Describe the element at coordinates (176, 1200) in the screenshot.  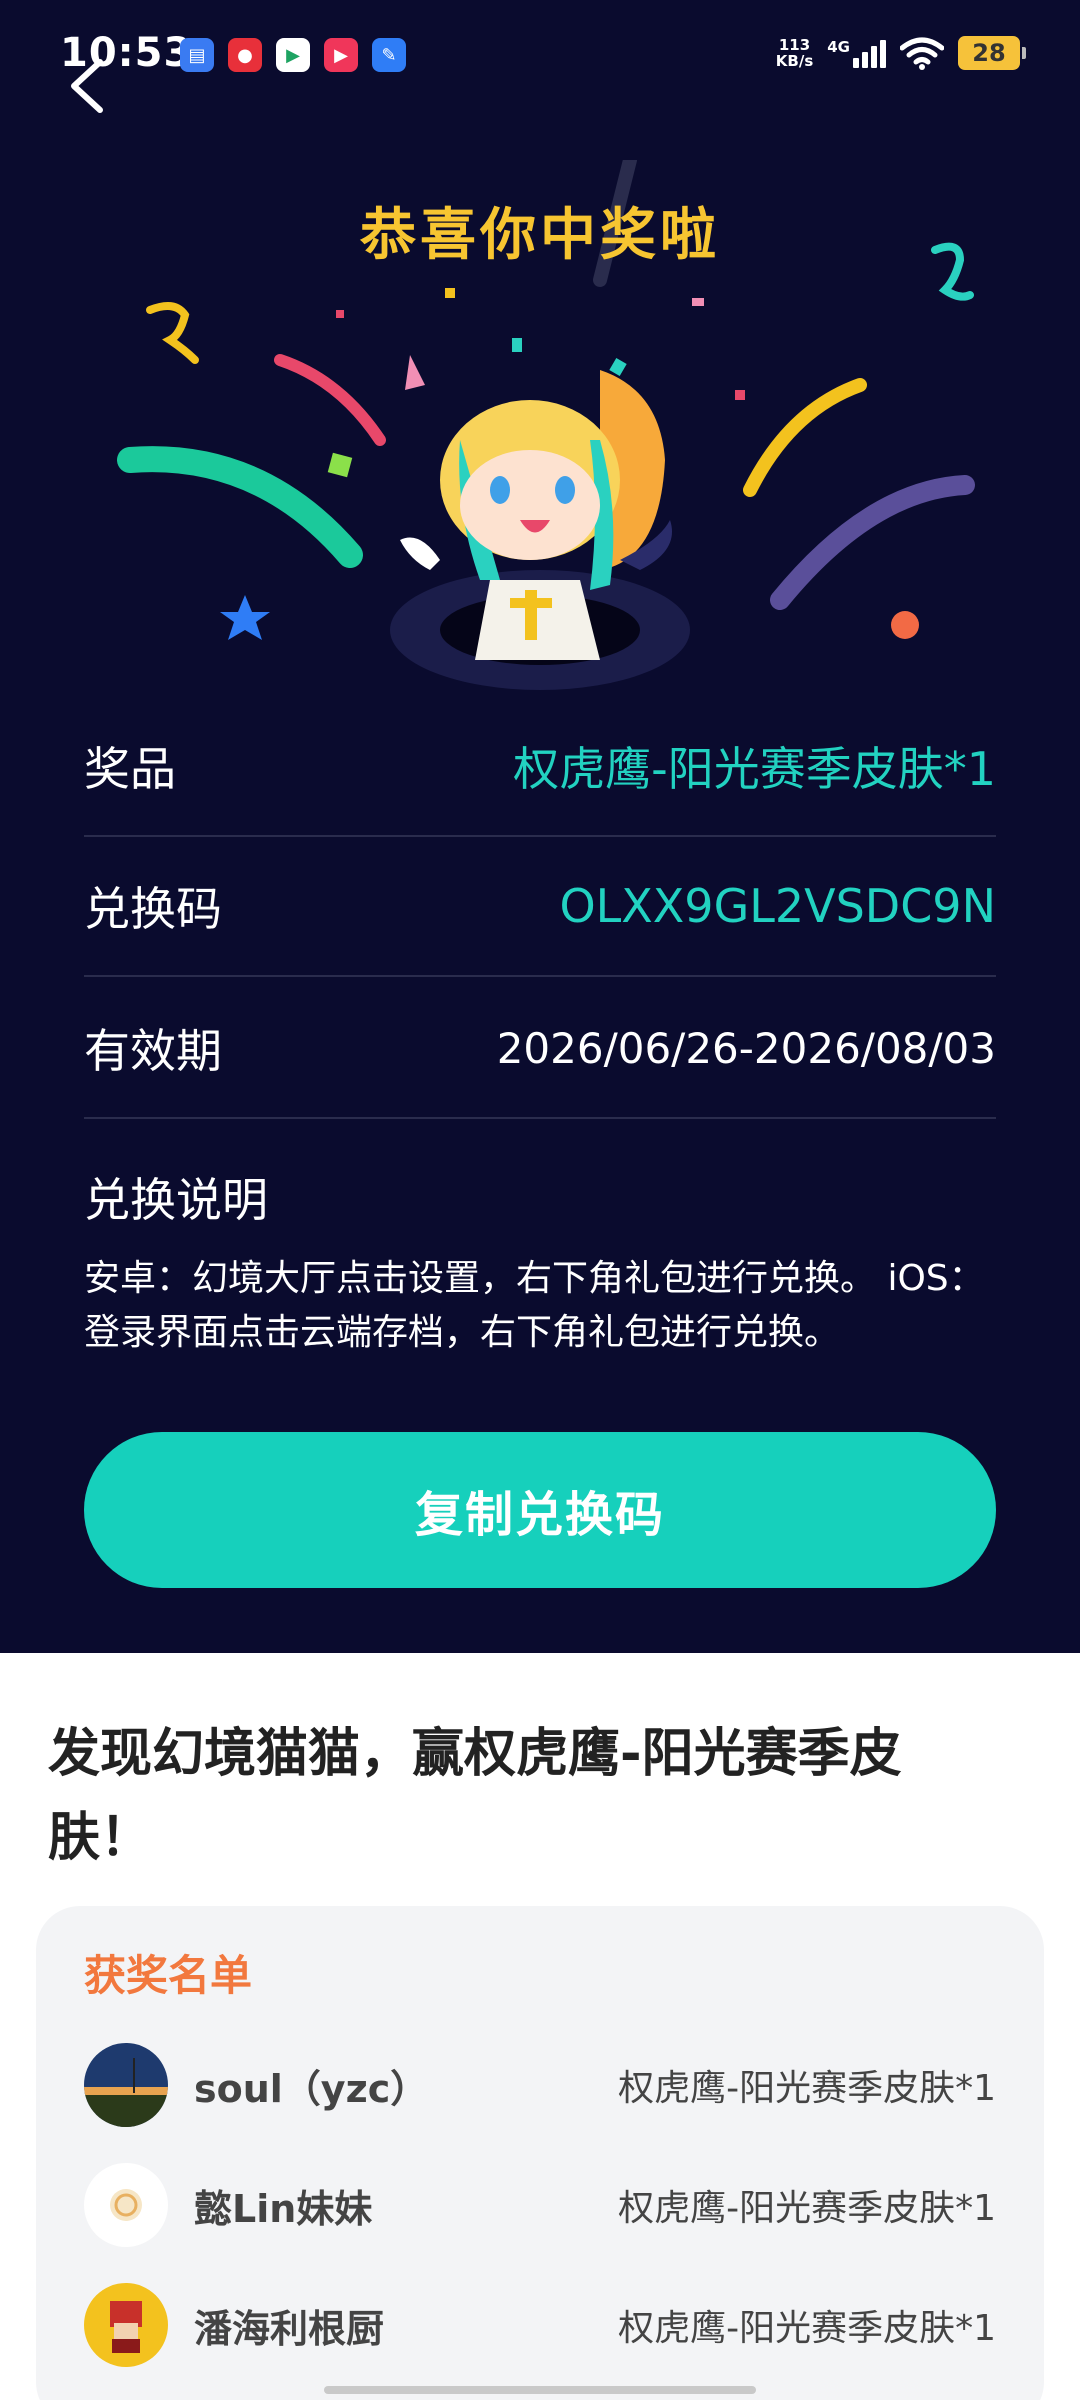
I see `instructions-title: 兑换说明` at that location.